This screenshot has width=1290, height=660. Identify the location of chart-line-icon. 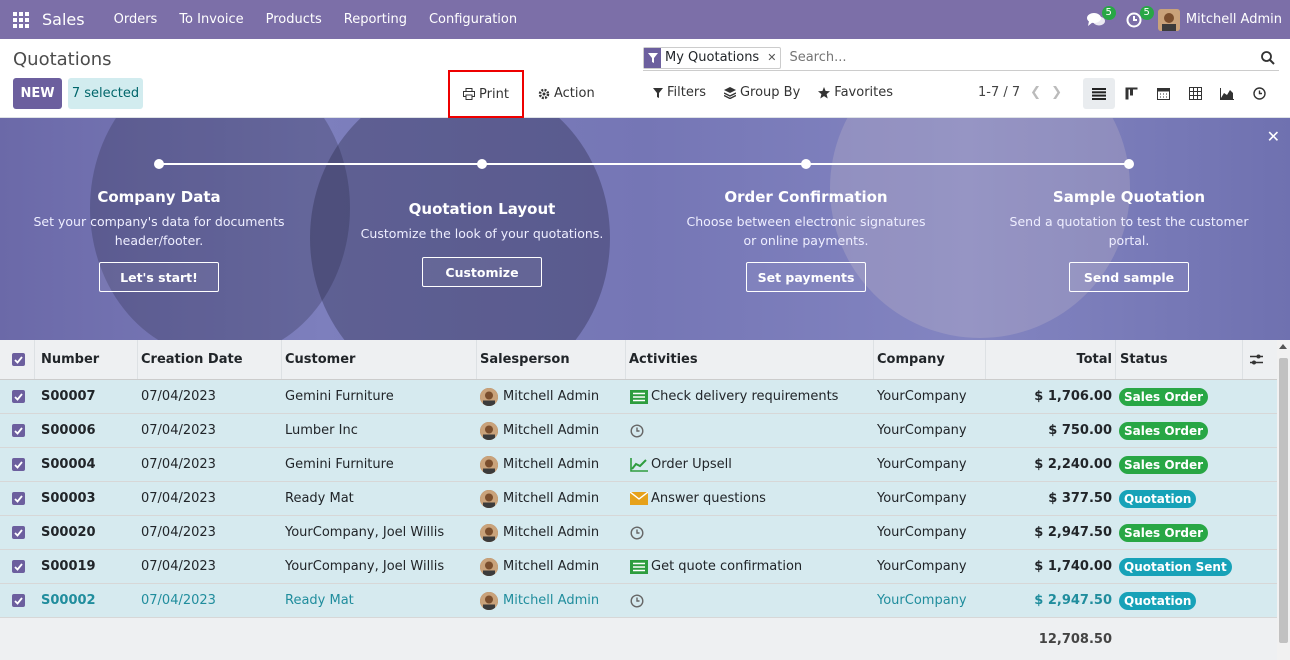
(639, 464).